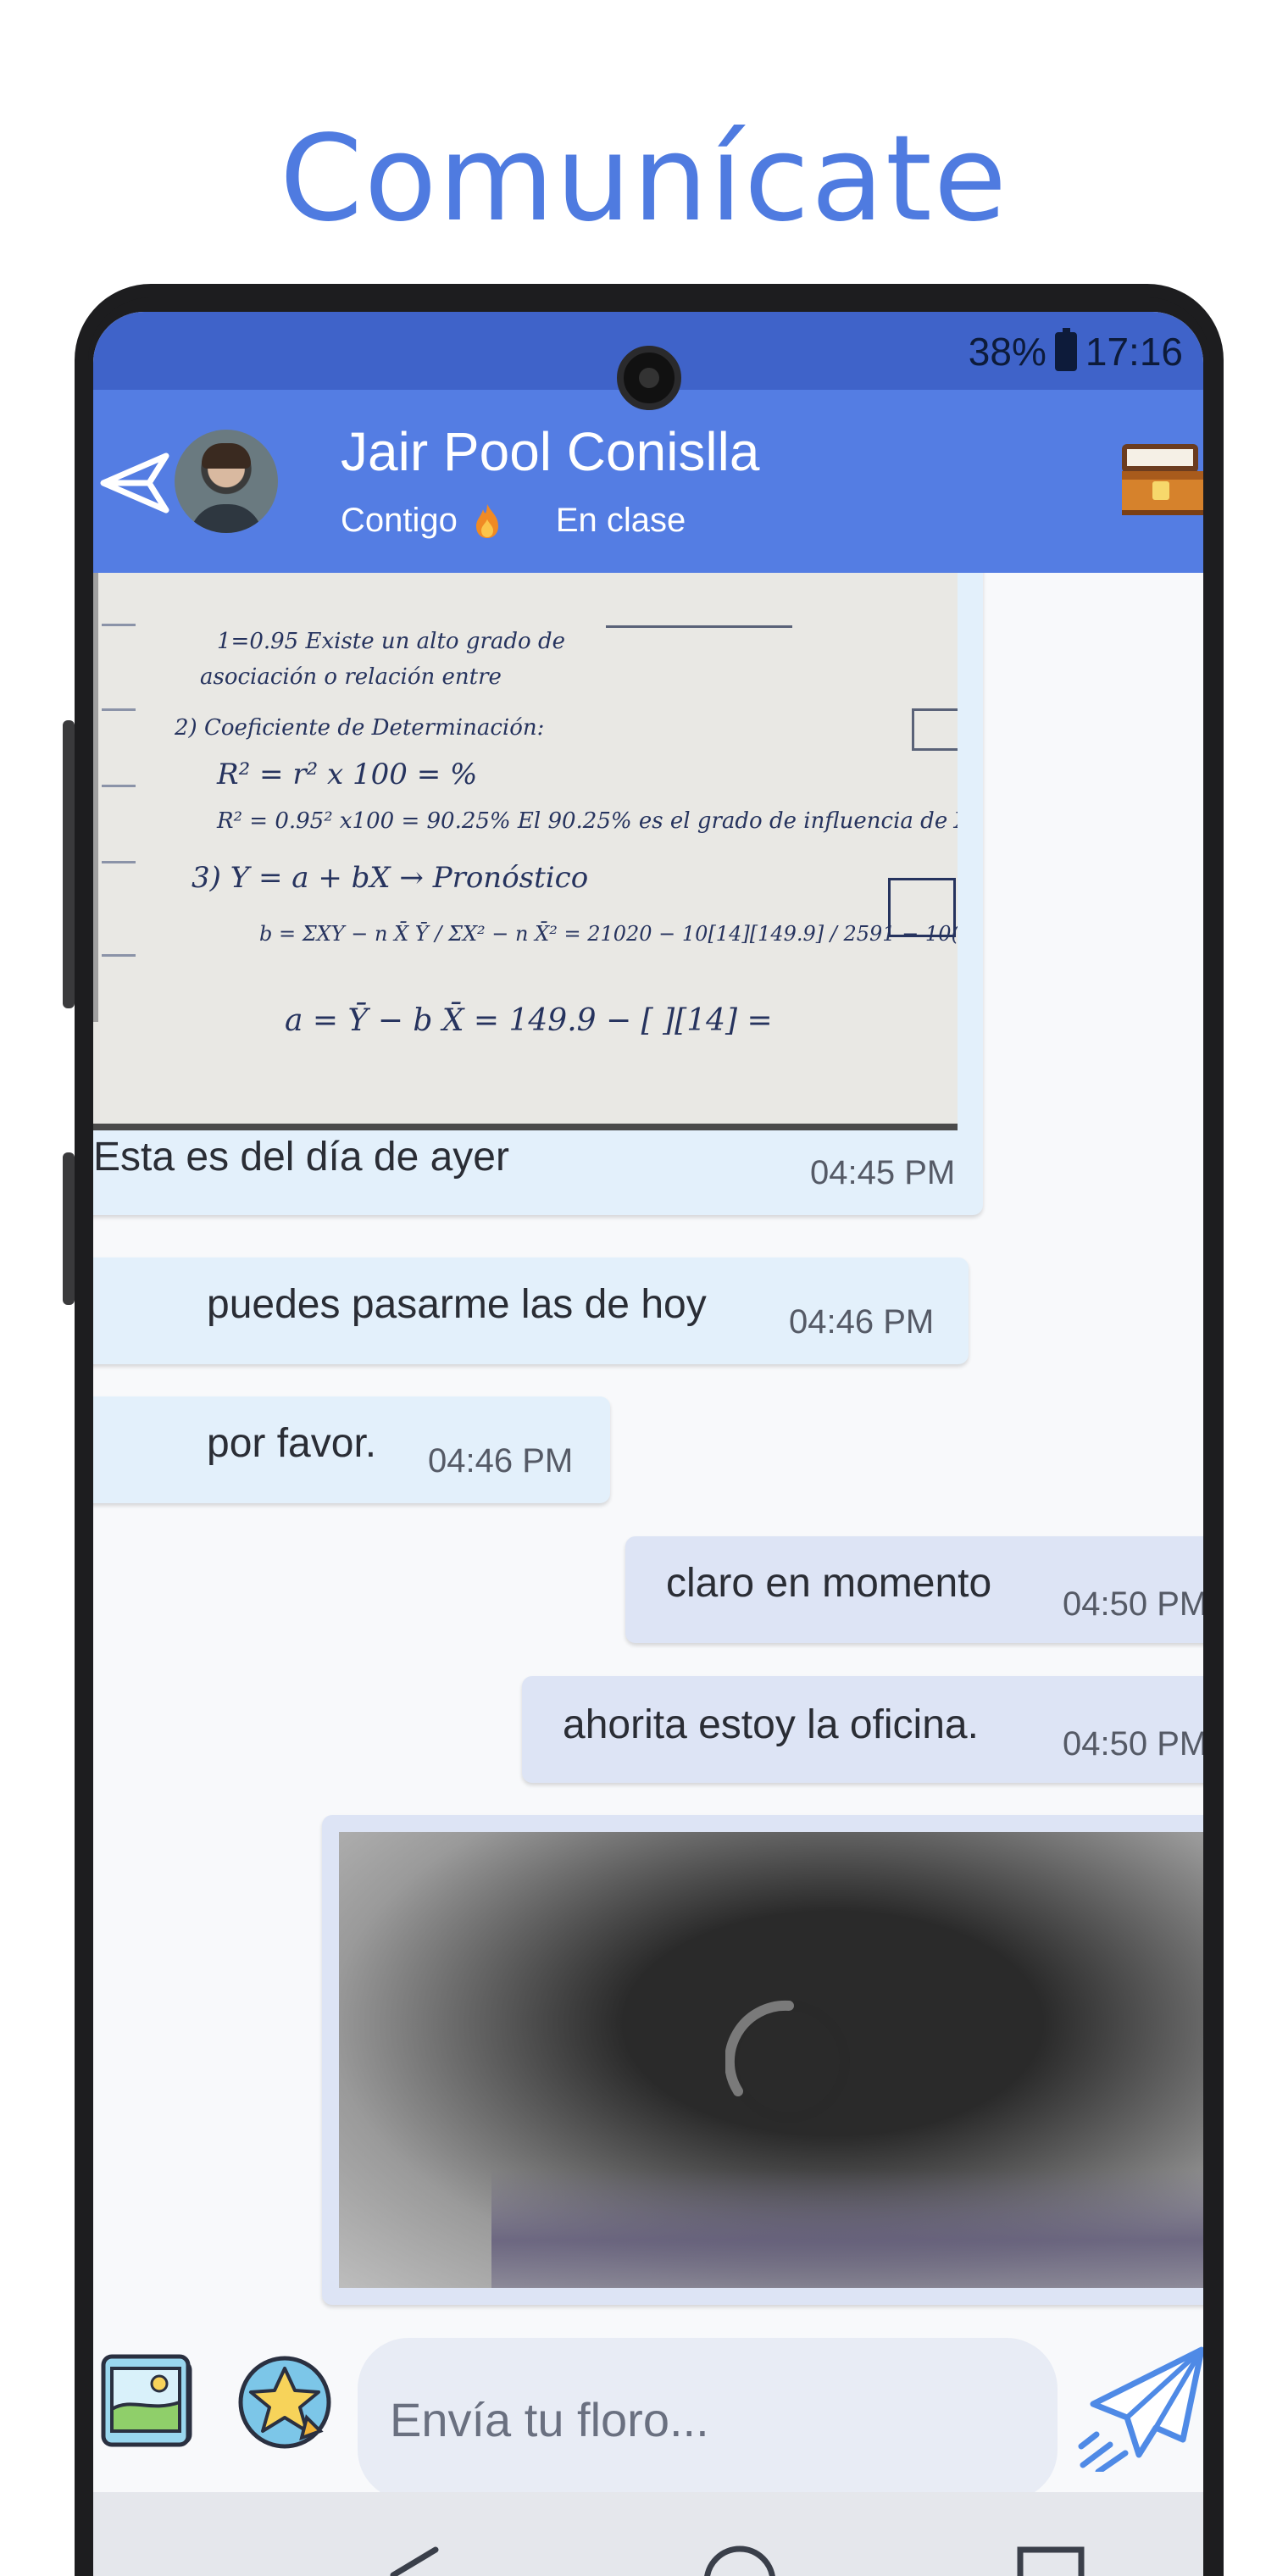 The width and height of the screenshot is (1288, 2576). I want to click on paper-plane-icon, so click(1140, 2409).